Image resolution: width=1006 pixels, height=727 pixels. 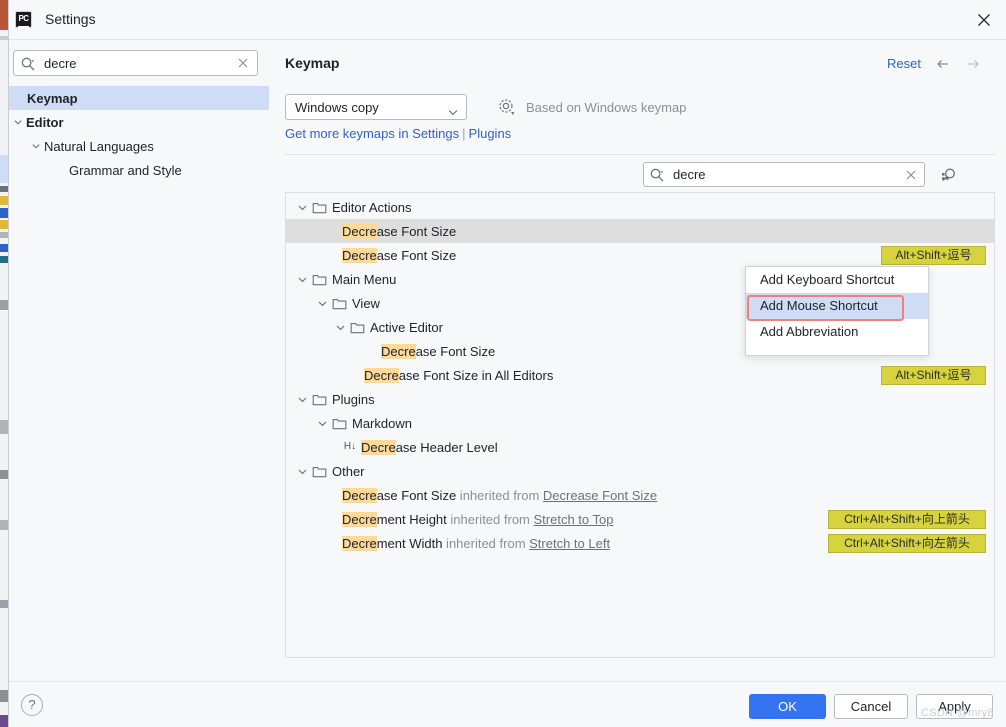 I want to click on shortcut-filter-box, so click(x=784, y=174).